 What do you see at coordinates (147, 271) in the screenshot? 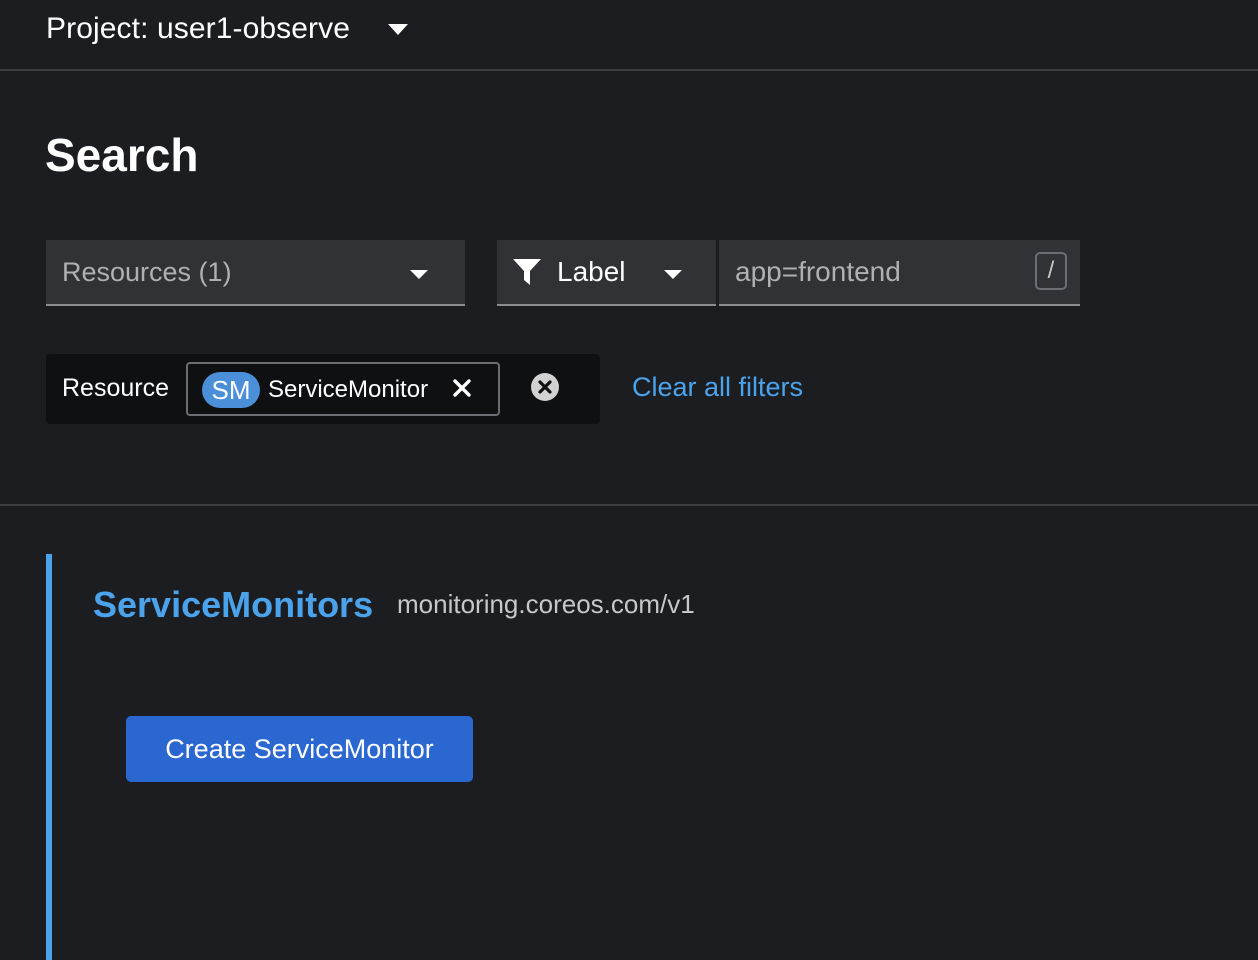
I see `resources-select-label: Resources (1)` at bounding box center [147, 271].